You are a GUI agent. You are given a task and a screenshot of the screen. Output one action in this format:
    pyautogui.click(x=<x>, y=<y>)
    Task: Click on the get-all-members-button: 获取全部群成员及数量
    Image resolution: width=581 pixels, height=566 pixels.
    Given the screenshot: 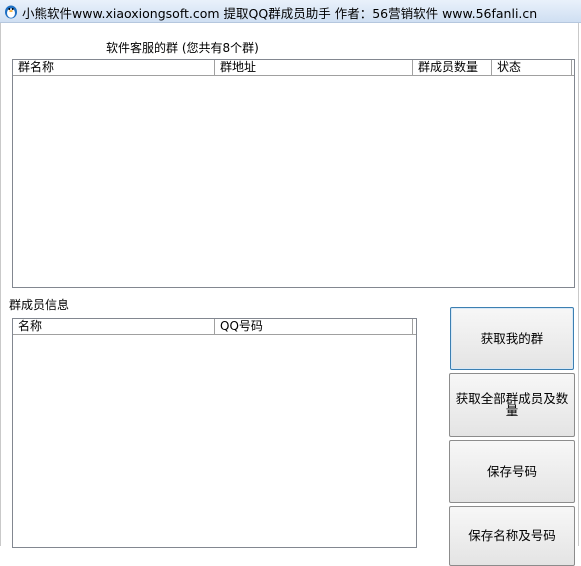 What is the action you would take?
    pyautogui.click(x=512, y=405)
    